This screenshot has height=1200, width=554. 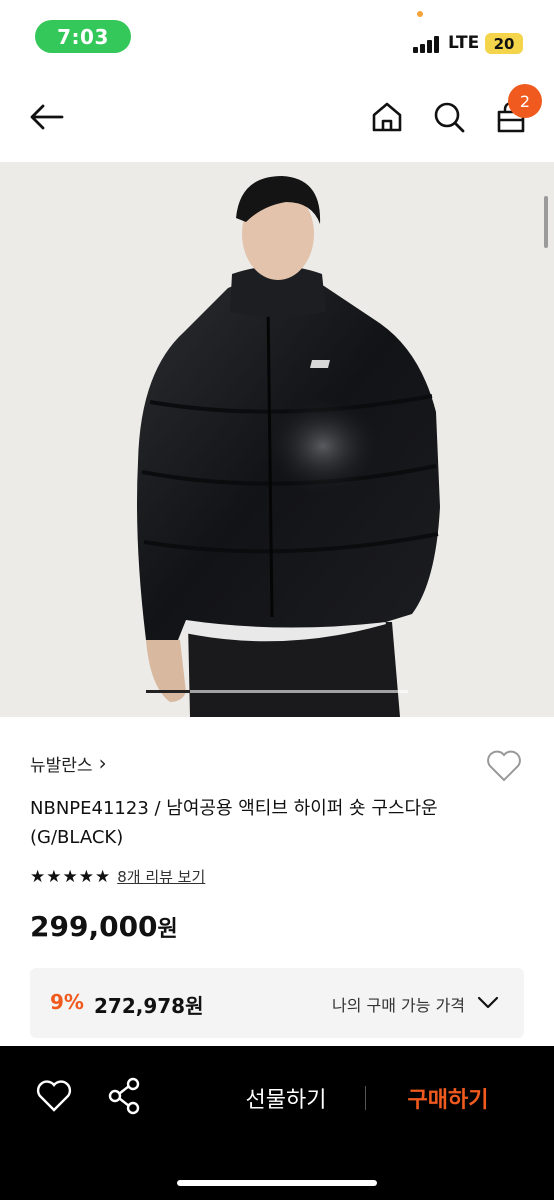 I want to click on my-price-dropdown: 9% 272,978원 나의 구매 가능 가격, so click(x=277, y=1003).